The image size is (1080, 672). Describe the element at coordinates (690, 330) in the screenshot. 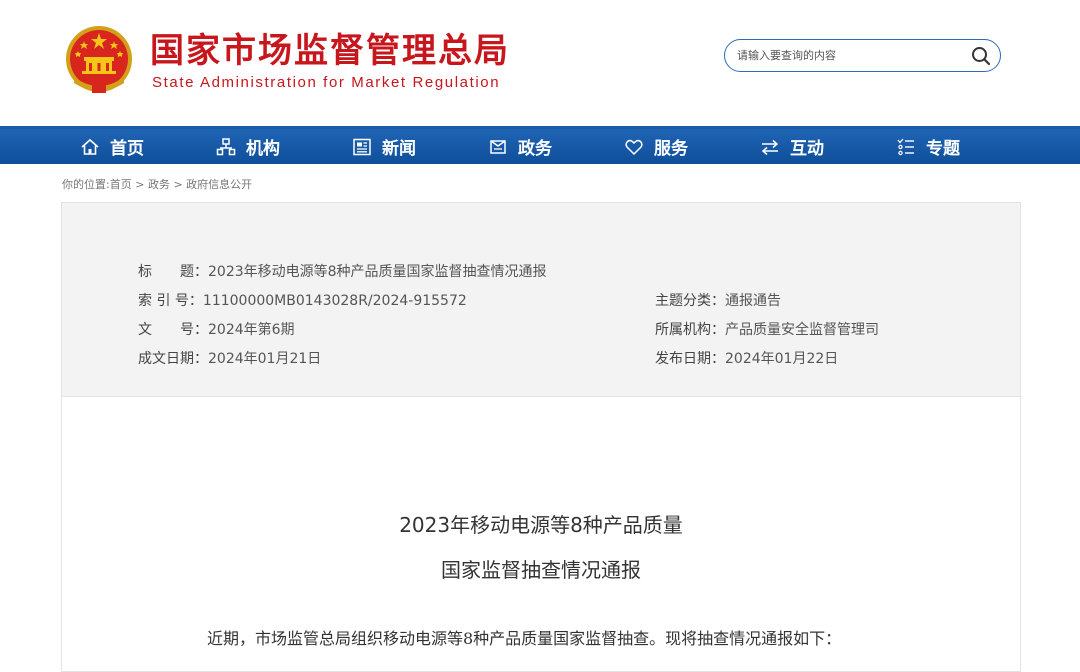

I see `meta-org-label: 所属机构：` at that location.